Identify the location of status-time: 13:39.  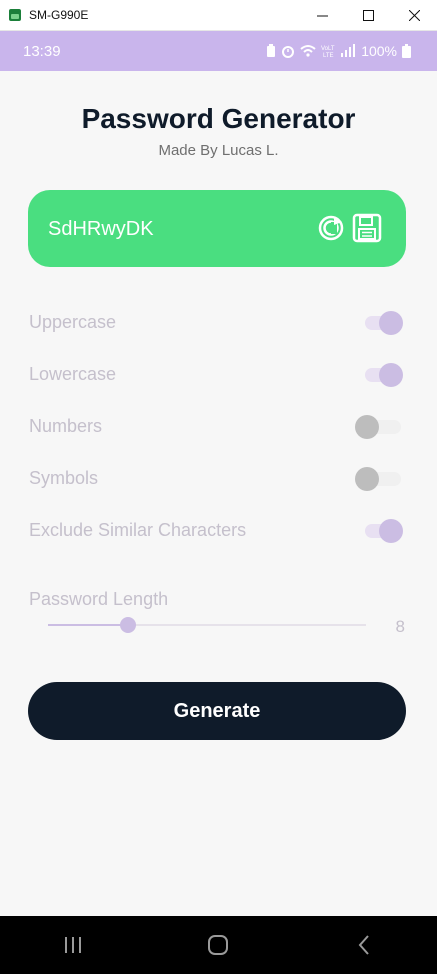
(42, 51).